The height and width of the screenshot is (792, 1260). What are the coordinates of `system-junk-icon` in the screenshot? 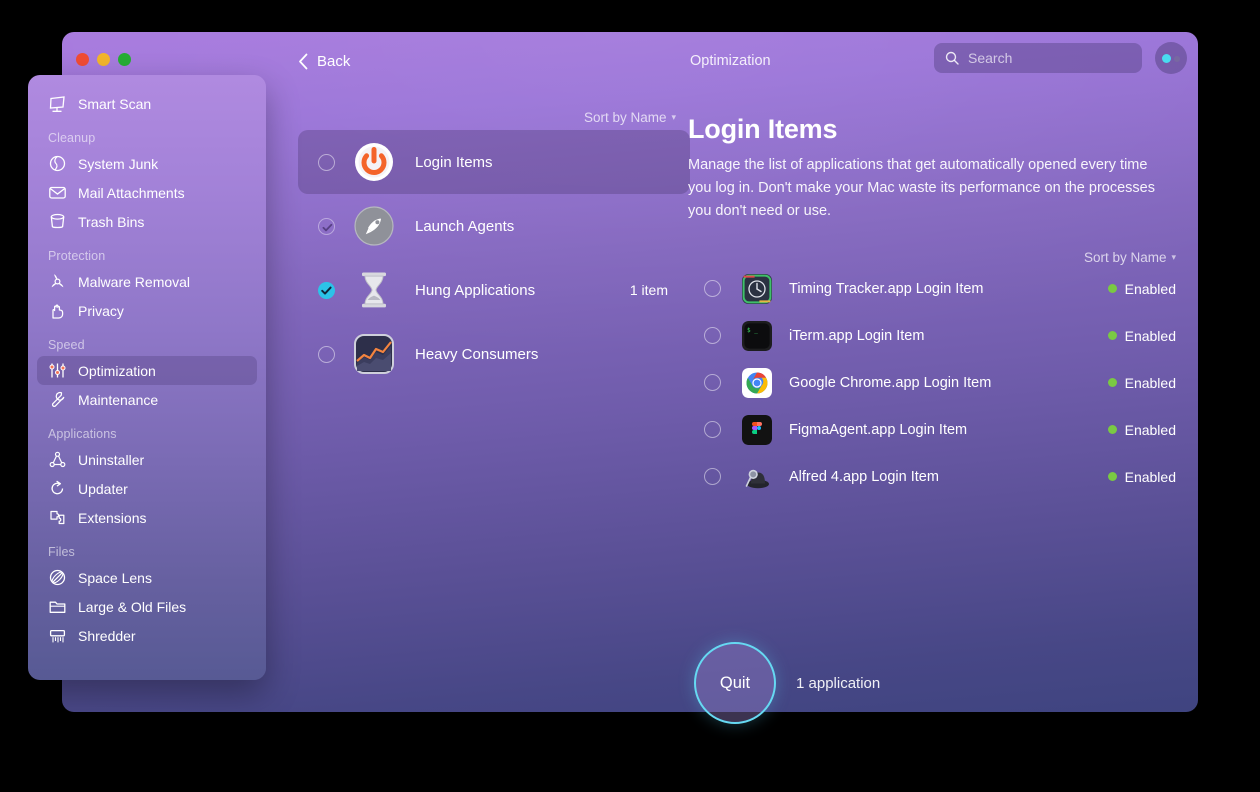 It's located at (57, 163).